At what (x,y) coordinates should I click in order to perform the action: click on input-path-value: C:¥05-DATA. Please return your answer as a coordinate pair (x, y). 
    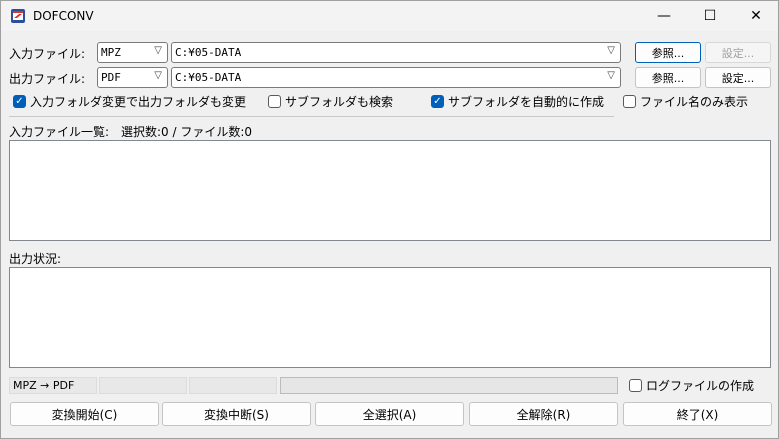
    Looking at the image, I should click on (208, 52).